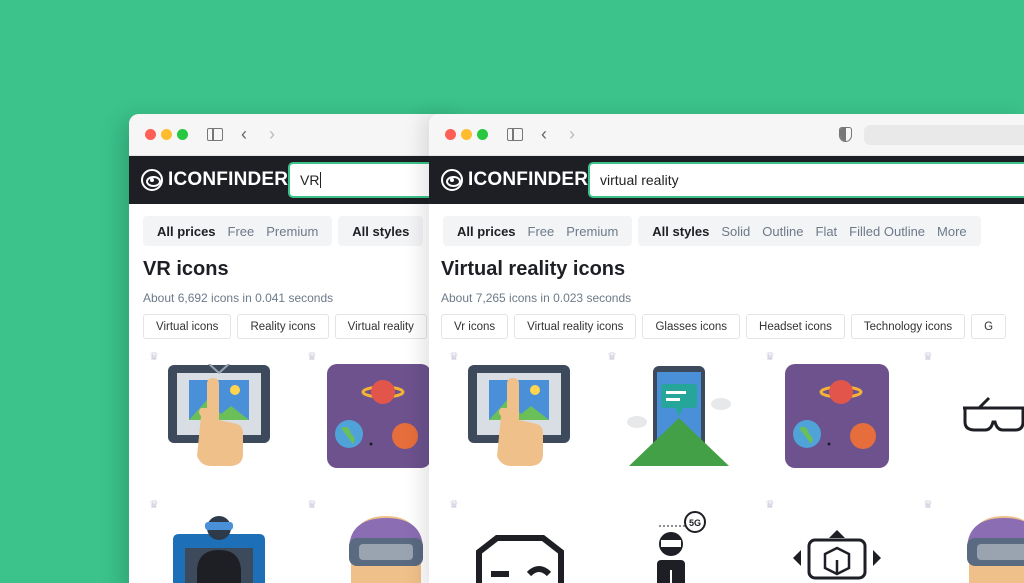 The width and height of the screenshot is (1024, 583). I want to click on filter-bar: All prices Free Premium All styles, so click(283, 231).